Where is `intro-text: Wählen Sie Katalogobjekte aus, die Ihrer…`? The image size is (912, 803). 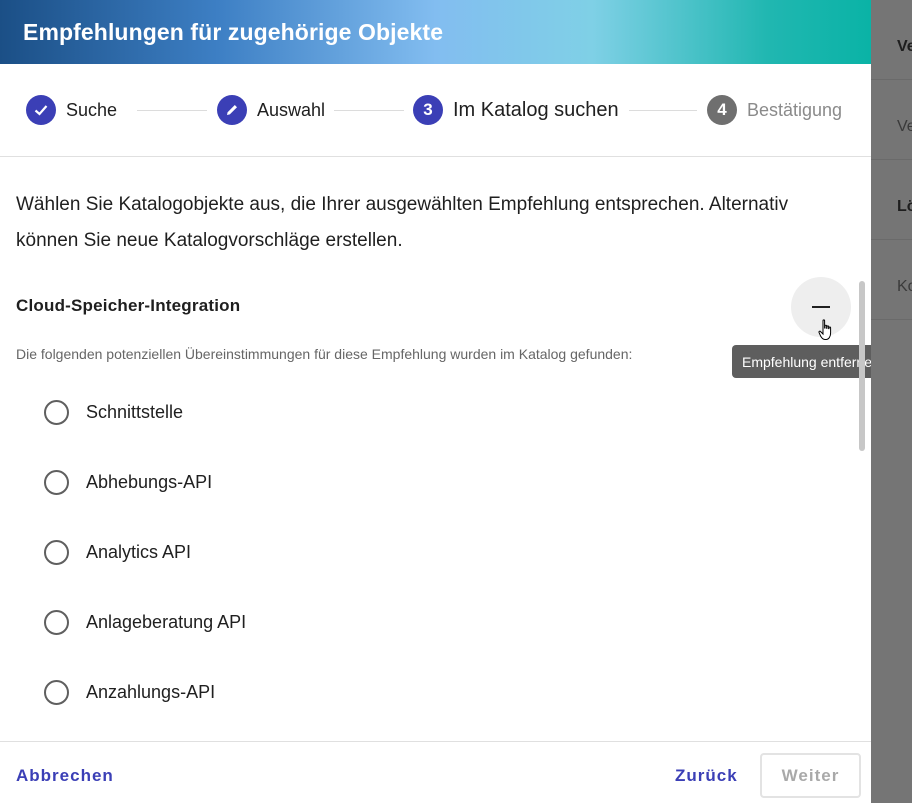 intro-text: Wählen Sie Katalogobjekte aus, die Ihrer… is located at coordinates (402, 222).